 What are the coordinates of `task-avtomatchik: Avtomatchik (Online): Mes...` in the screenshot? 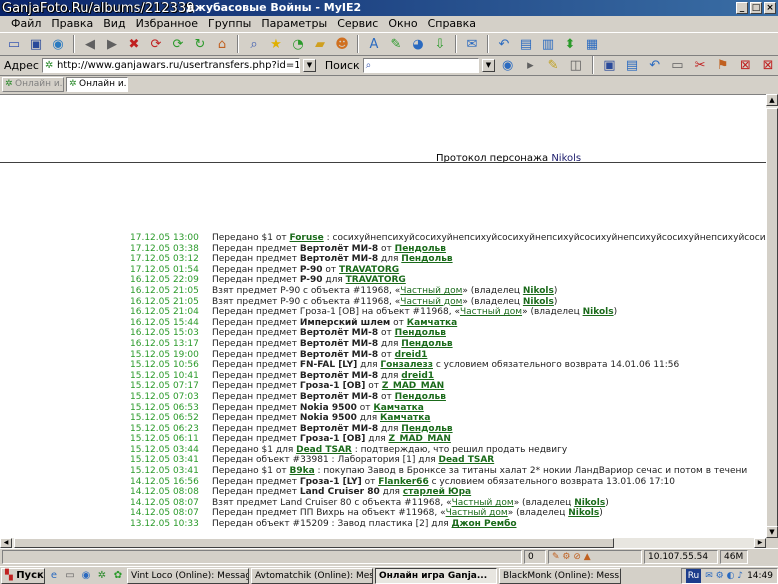 It's located at (312, 575).